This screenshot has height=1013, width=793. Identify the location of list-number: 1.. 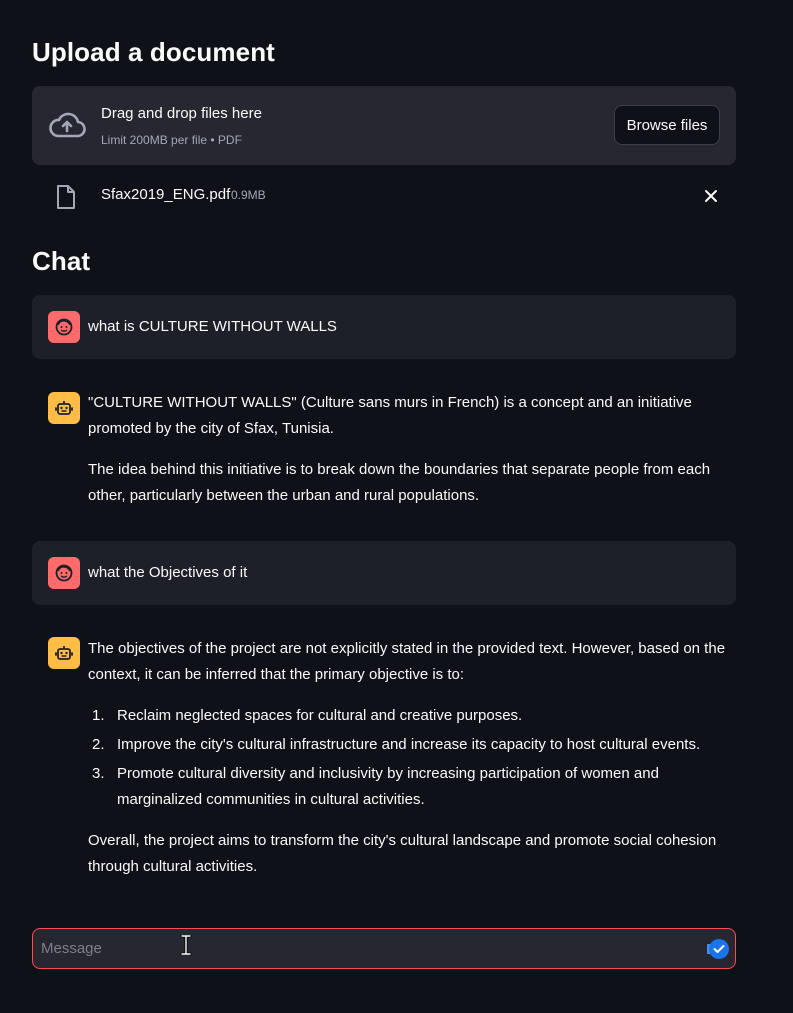
(98, 715).